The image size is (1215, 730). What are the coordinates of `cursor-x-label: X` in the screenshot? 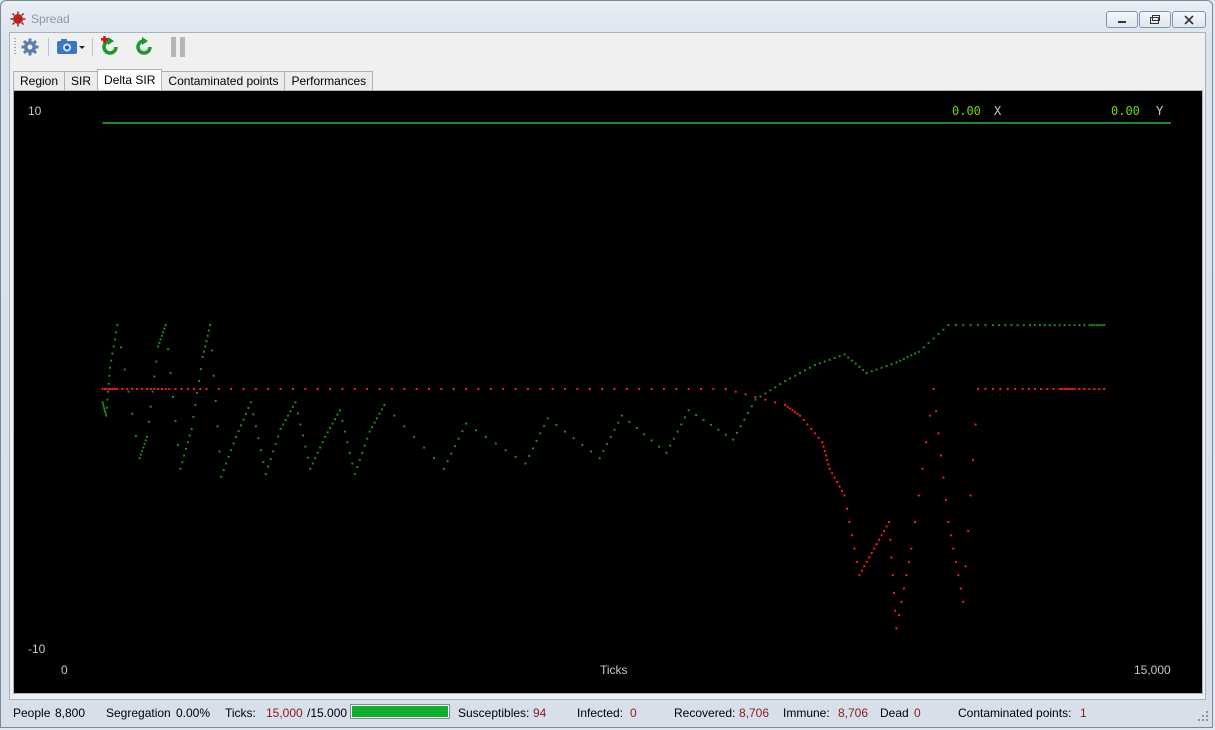 It's located at (998, 111).